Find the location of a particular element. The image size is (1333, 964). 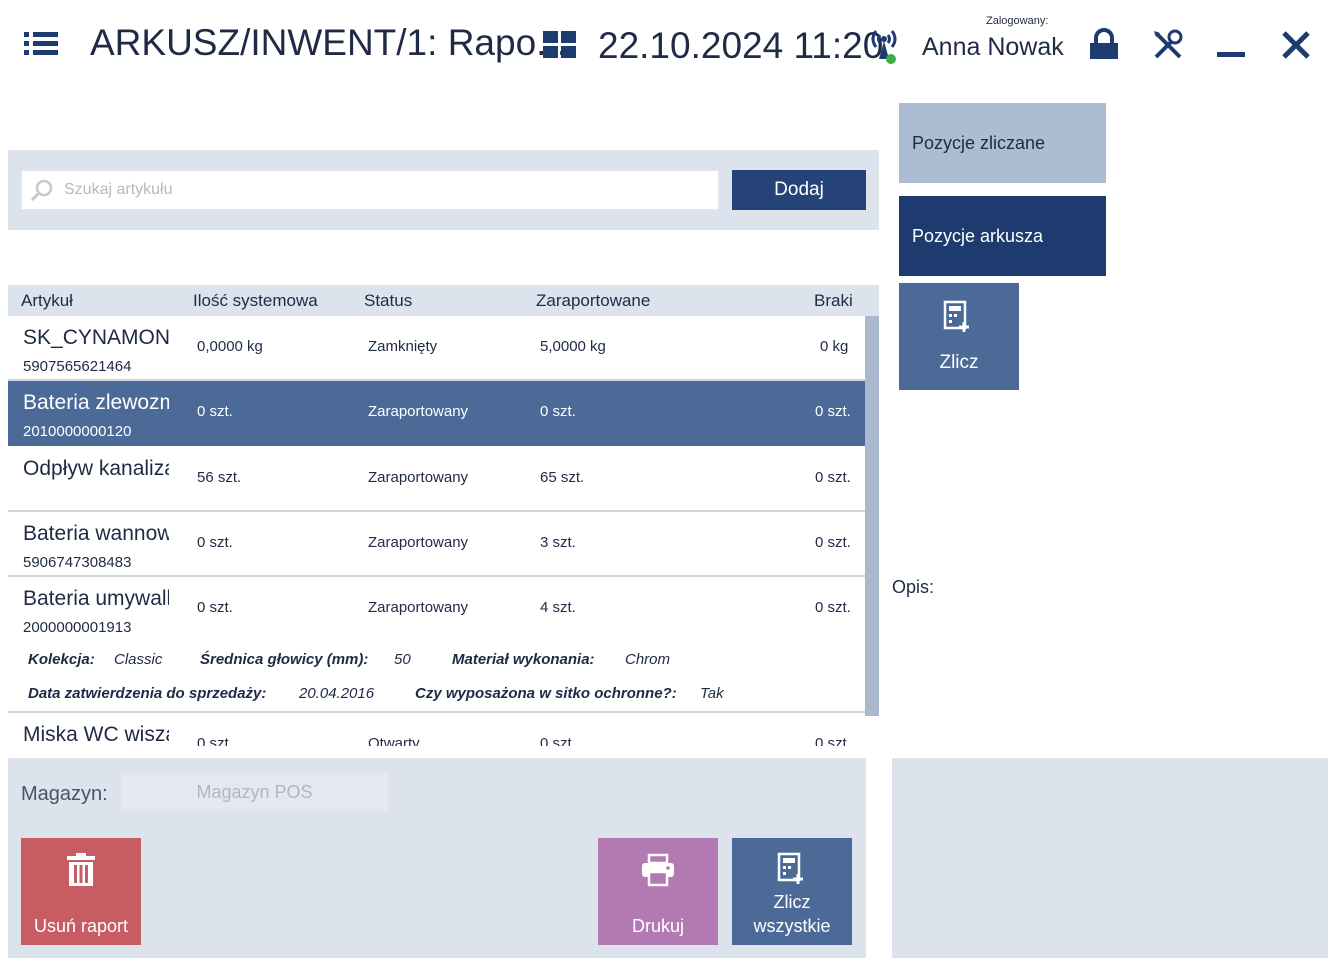

search-panel: Dodaj is located at coordinates (443, 190).